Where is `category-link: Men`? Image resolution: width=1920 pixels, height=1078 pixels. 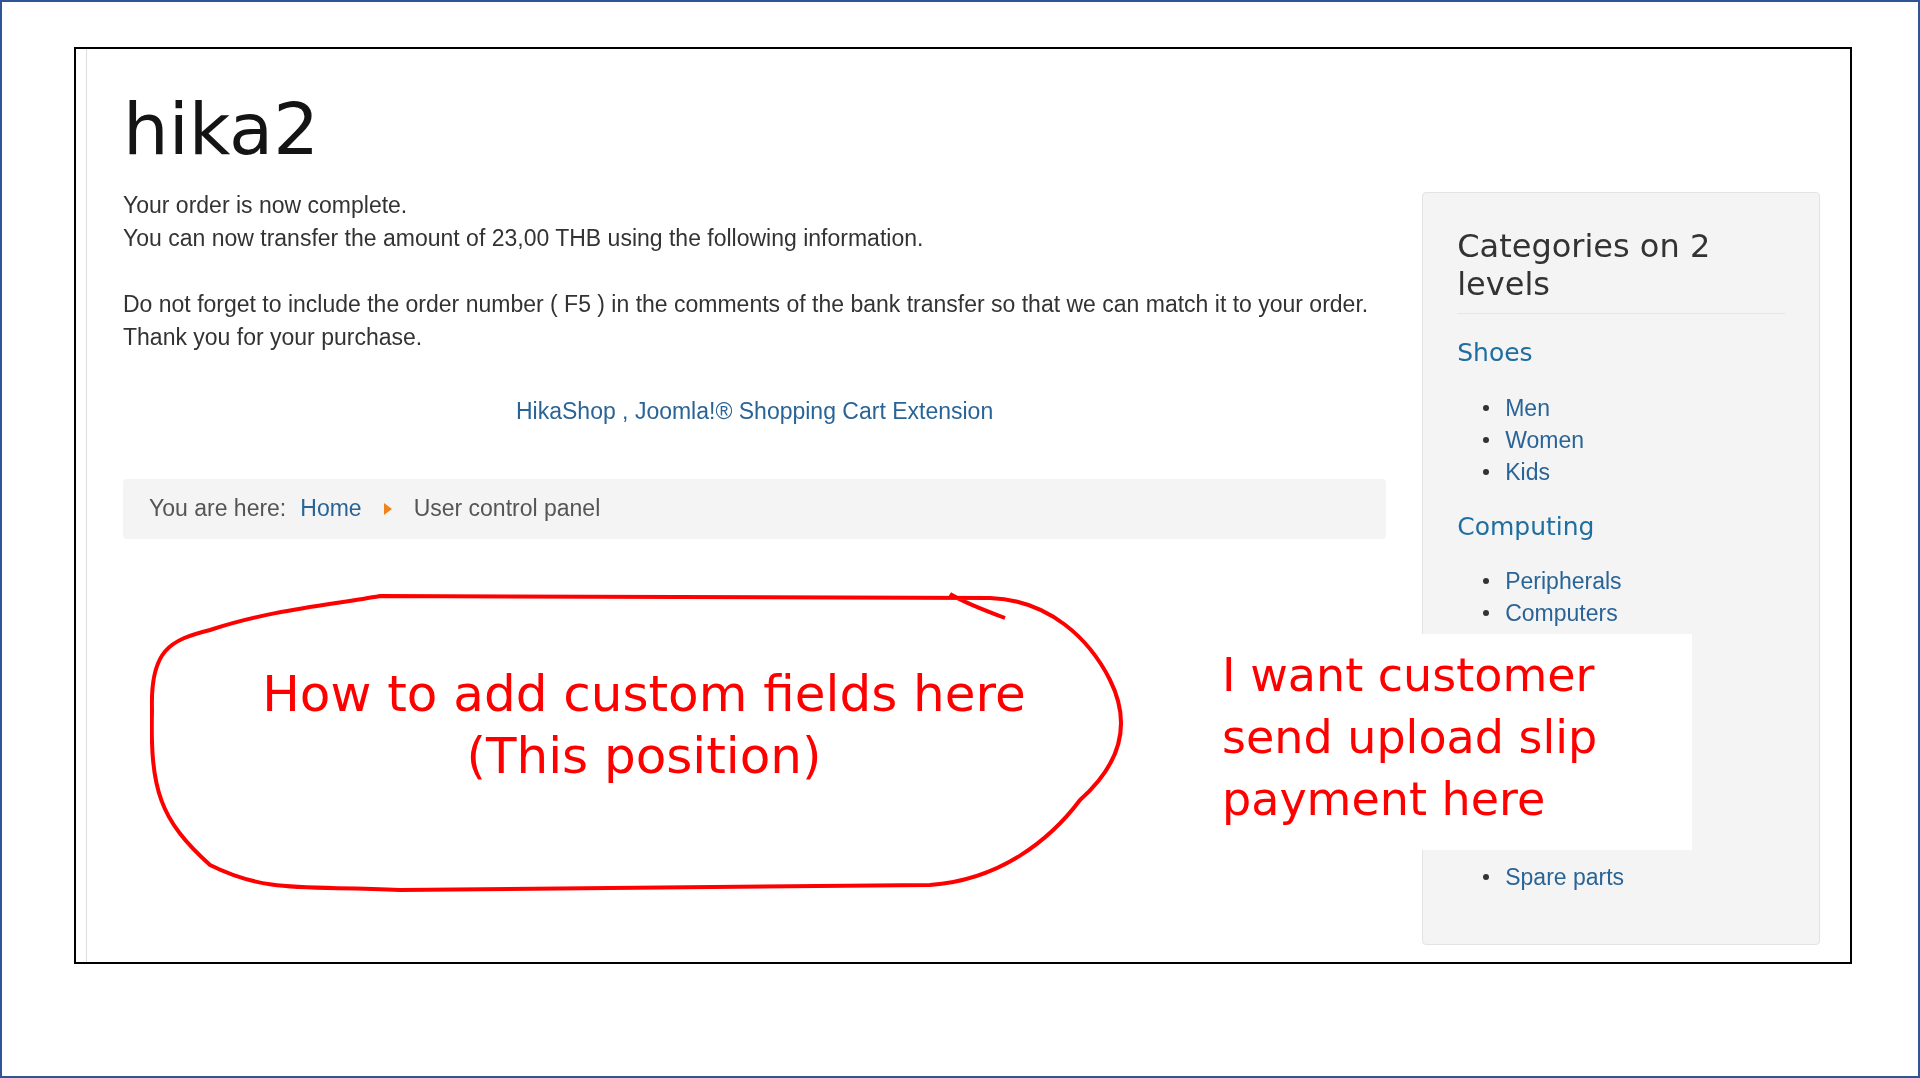 category-link: Men is located at coordinates (1527, 407).